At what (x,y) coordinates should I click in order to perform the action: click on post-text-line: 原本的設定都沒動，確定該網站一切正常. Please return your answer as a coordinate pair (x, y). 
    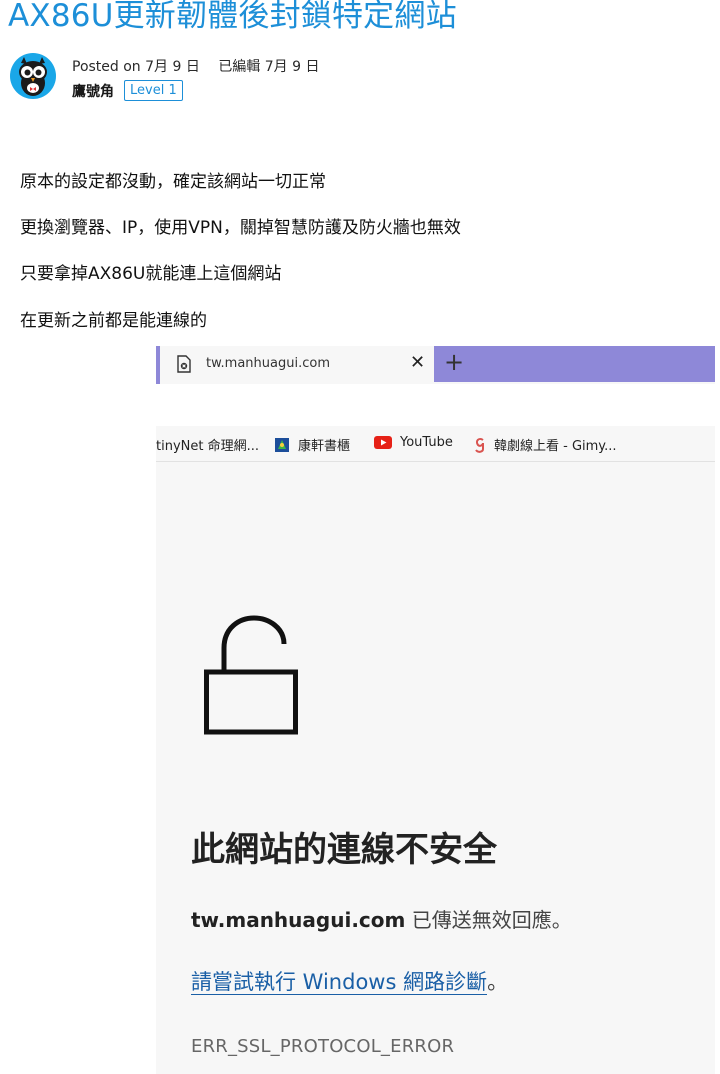
    Looking at the image, I should click on (173, 182).